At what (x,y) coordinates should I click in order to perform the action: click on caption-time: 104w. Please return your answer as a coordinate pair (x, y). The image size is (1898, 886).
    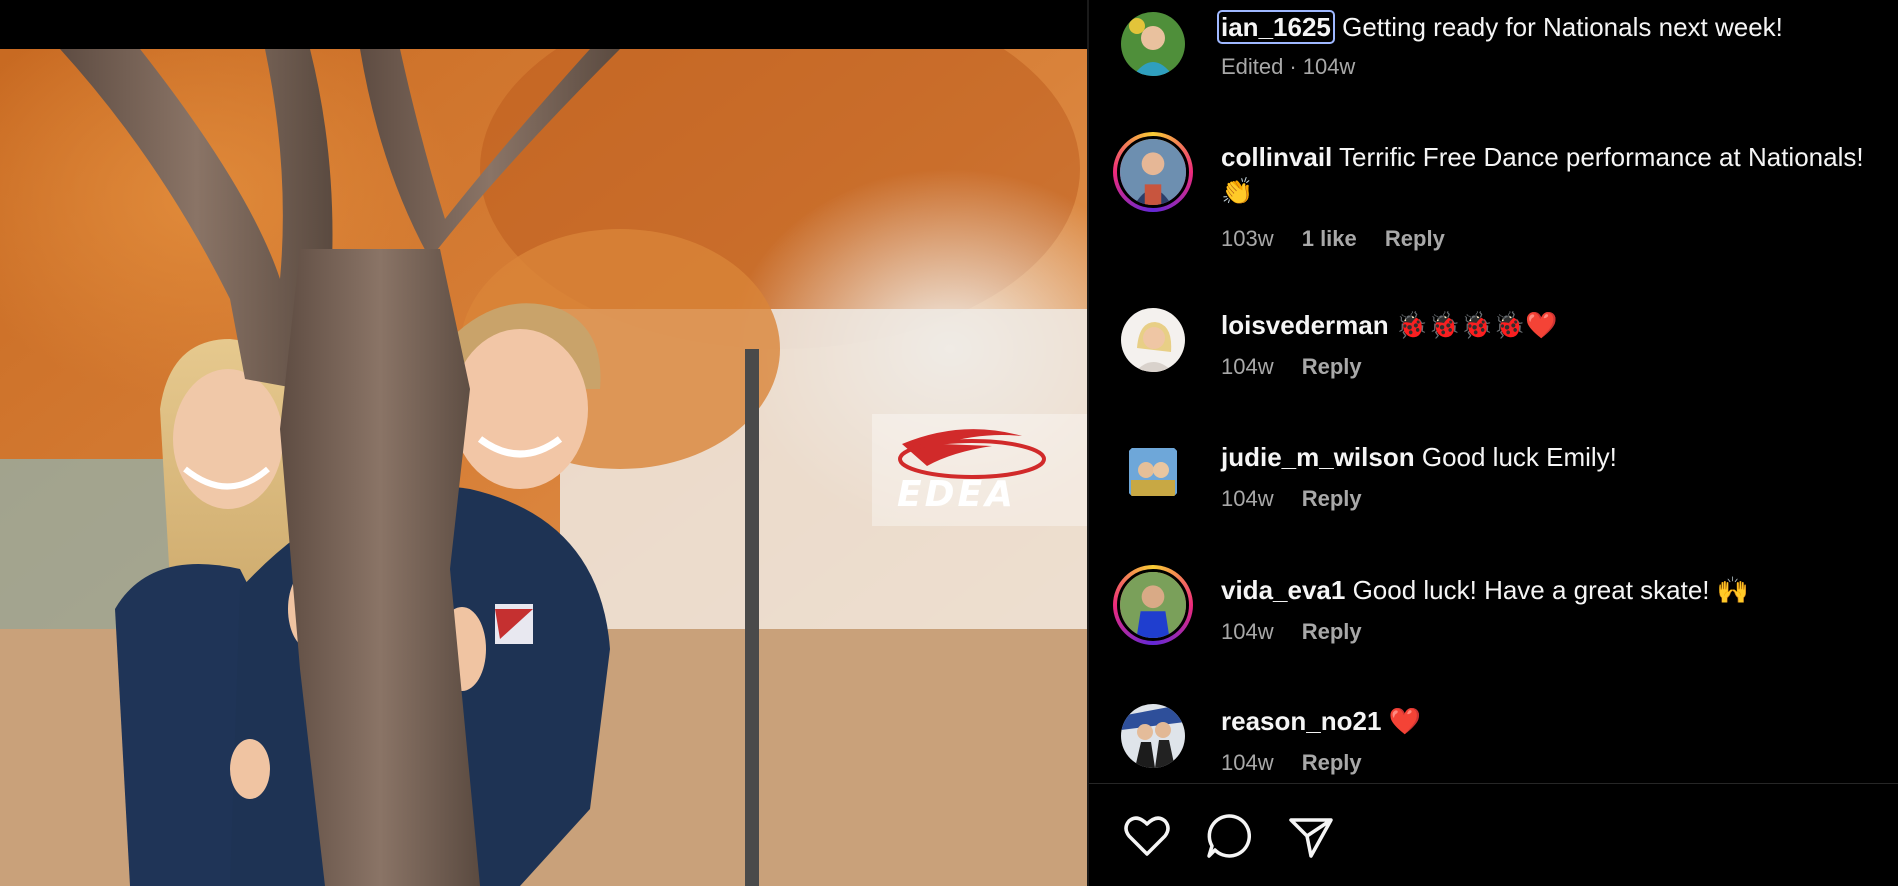
    Looking at the image, I should click on (1329, 66).